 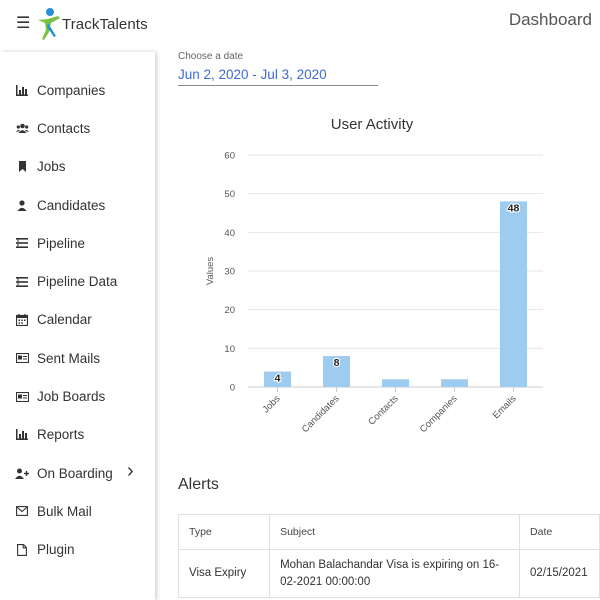 What do you see at coordinates (64, 320) in the screenshot?
I see `sidebar-item-label: Calendar` at bounding box center [64, 320].